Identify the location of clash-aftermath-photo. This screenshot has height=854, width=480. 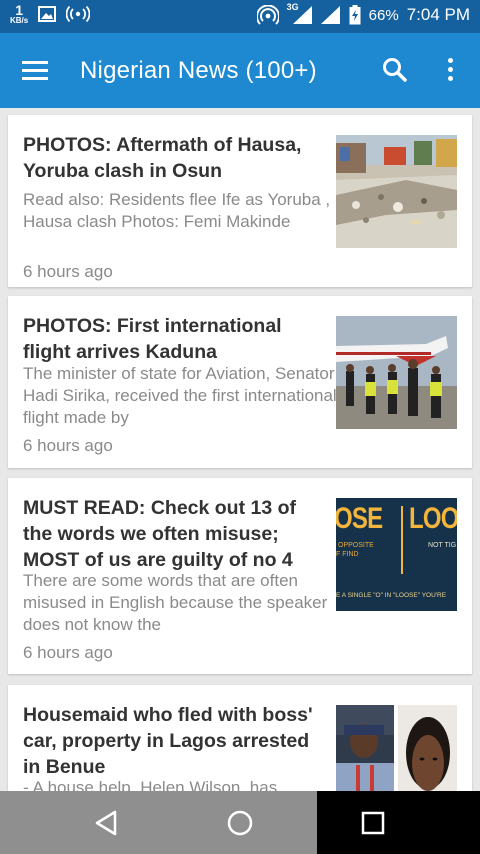
(396, 191).